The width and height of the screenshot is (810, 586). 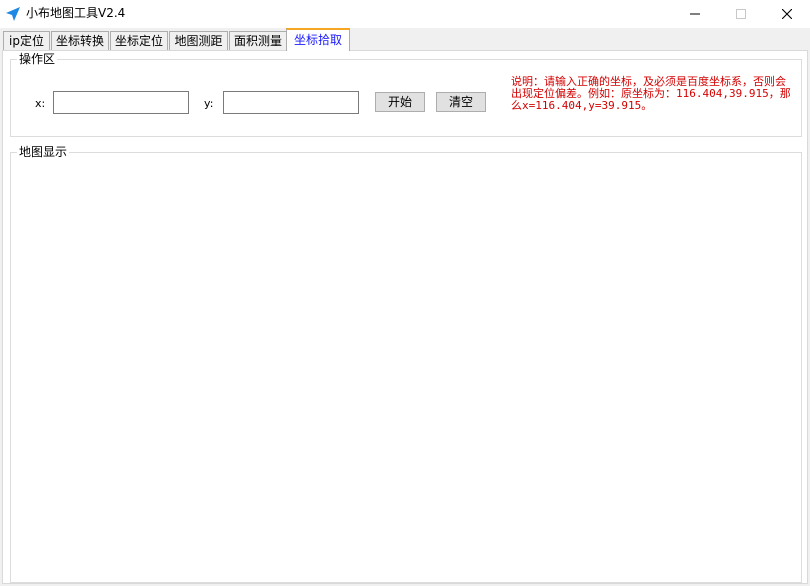 What do you see at coordinates (209, 103) in the screenshot?
I see `y-label: y:` at bounding box center [209, 103].